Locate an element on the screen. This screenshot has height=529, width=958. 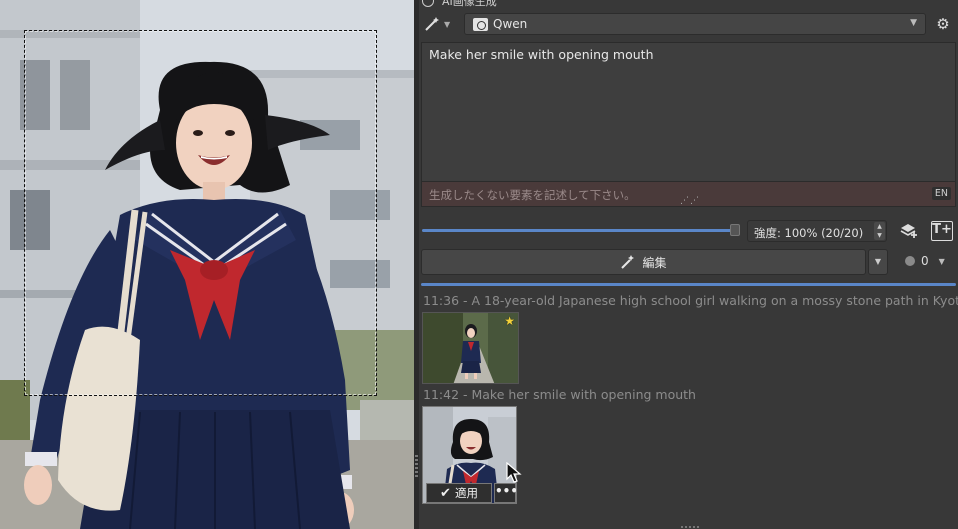
magic-wand-icon is located at coordinates (432, 24).